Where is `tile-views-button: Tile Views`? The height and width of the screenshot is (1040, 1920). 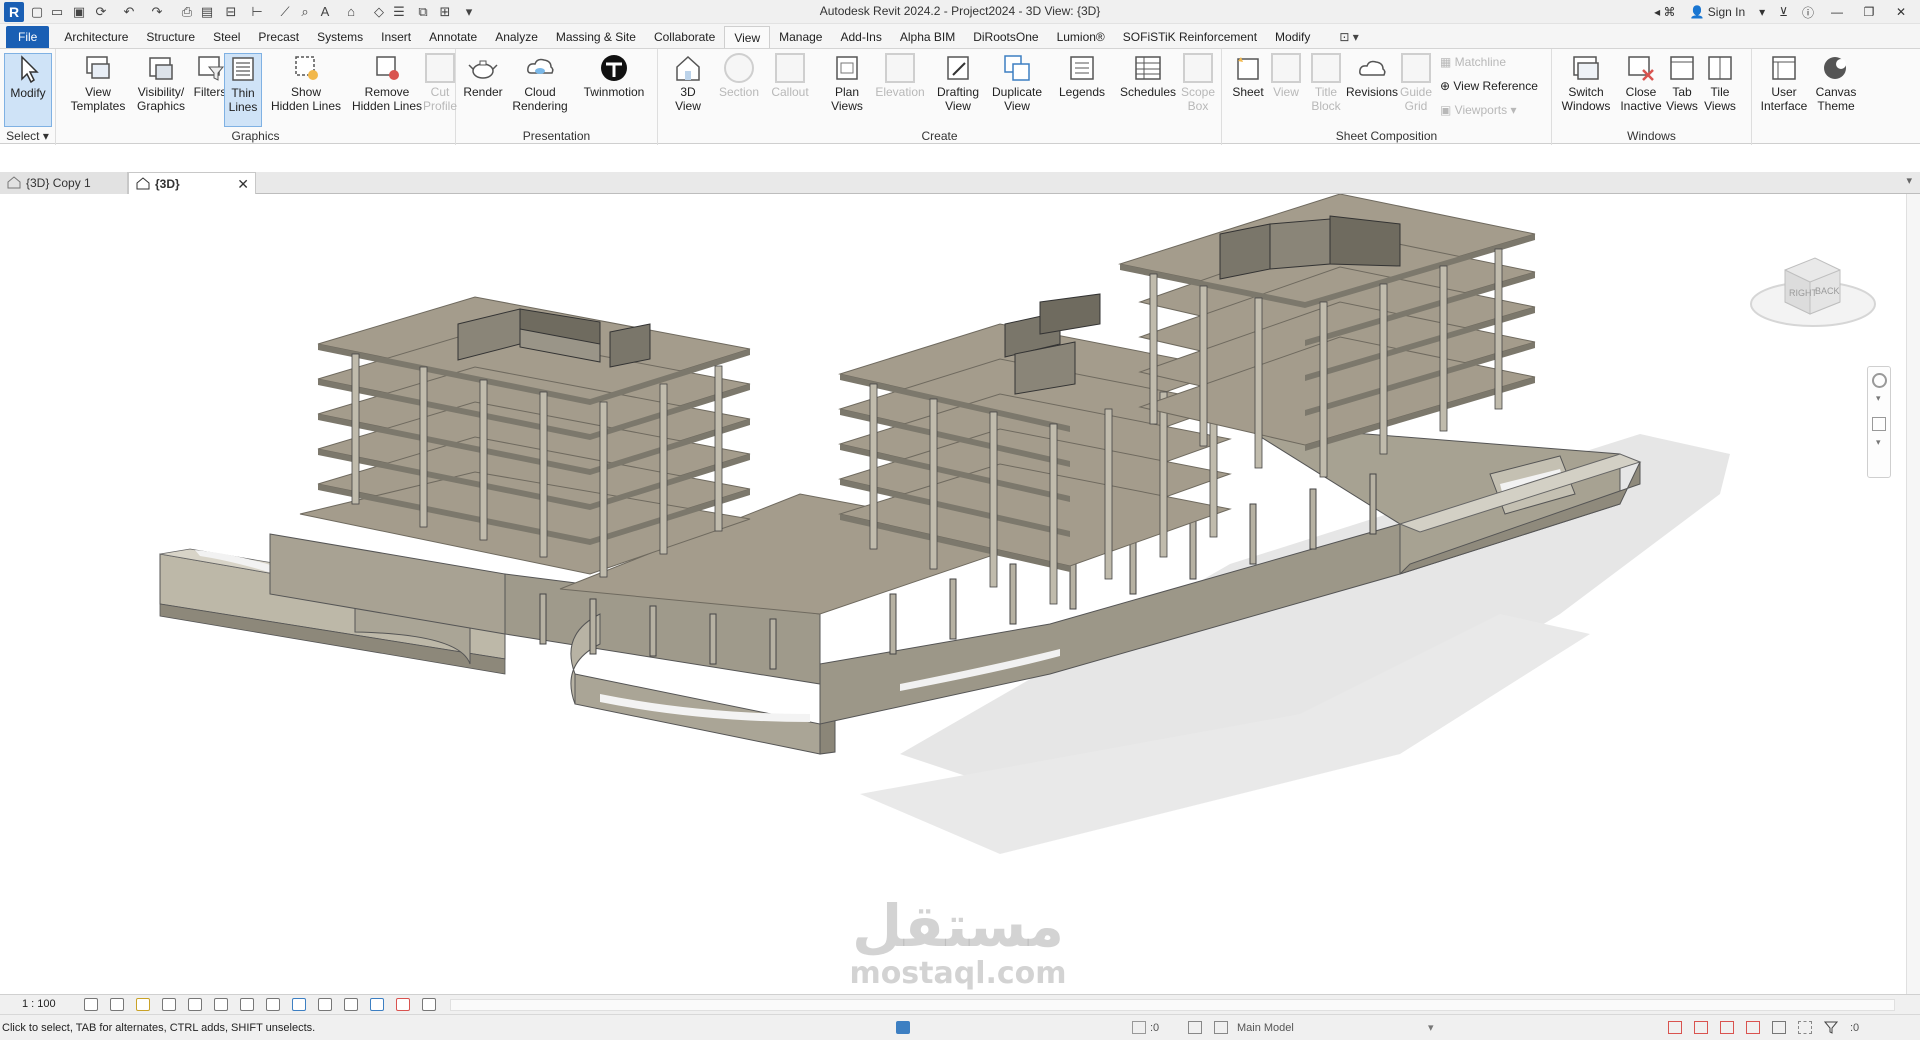
tile-views-button: Tile Views is located at coordinates (1720, 83).